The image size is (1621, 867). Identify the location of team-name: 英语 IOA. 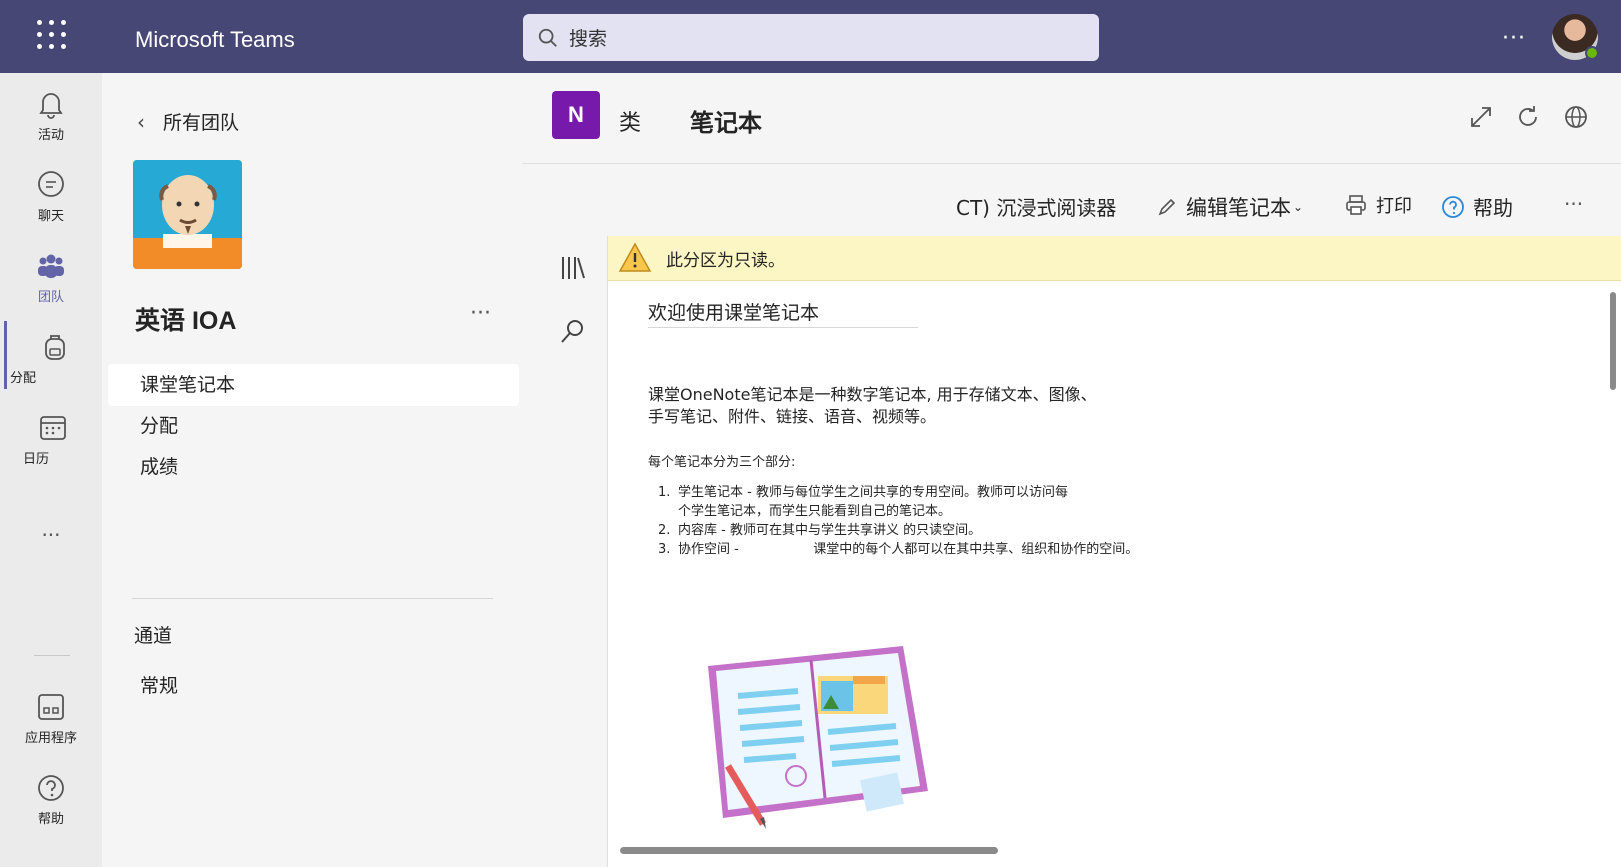
(186, 321).